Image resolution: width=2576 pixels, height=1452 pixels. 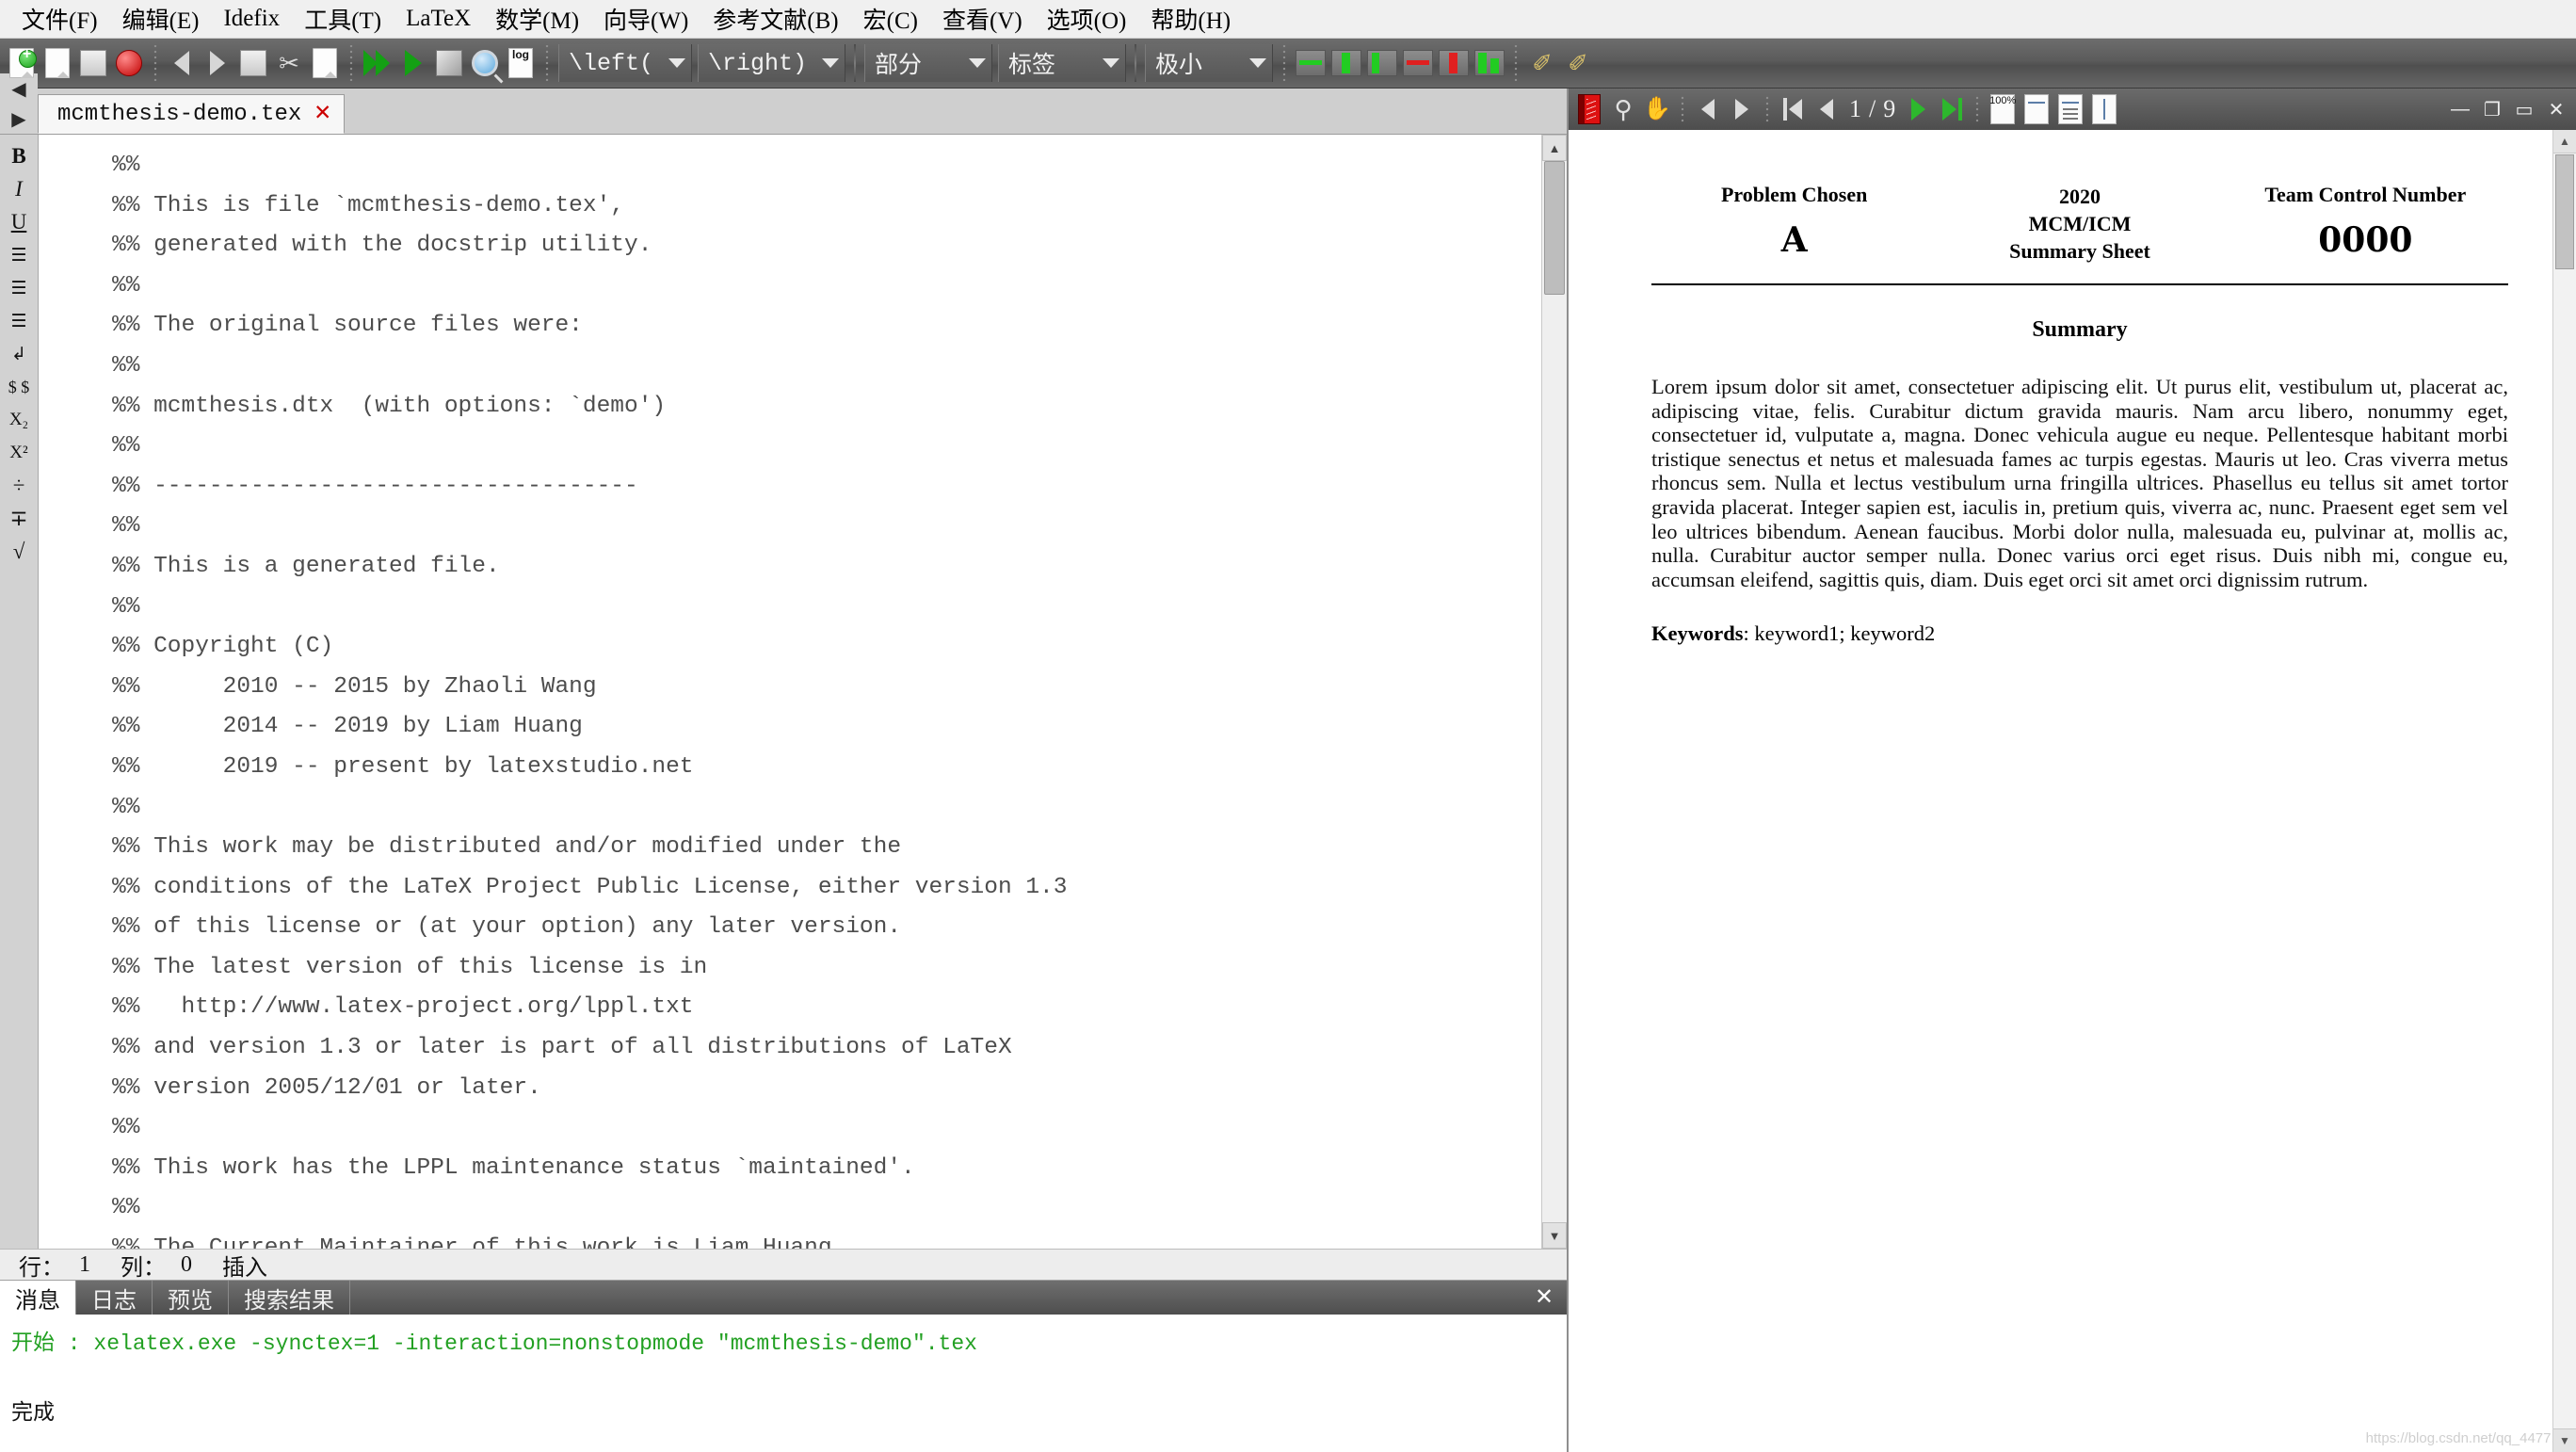 What do you see at coordinates (982, 19) in the screenshot?
I see `menu-view: 查看(V)` at bounding box center [982, 19].